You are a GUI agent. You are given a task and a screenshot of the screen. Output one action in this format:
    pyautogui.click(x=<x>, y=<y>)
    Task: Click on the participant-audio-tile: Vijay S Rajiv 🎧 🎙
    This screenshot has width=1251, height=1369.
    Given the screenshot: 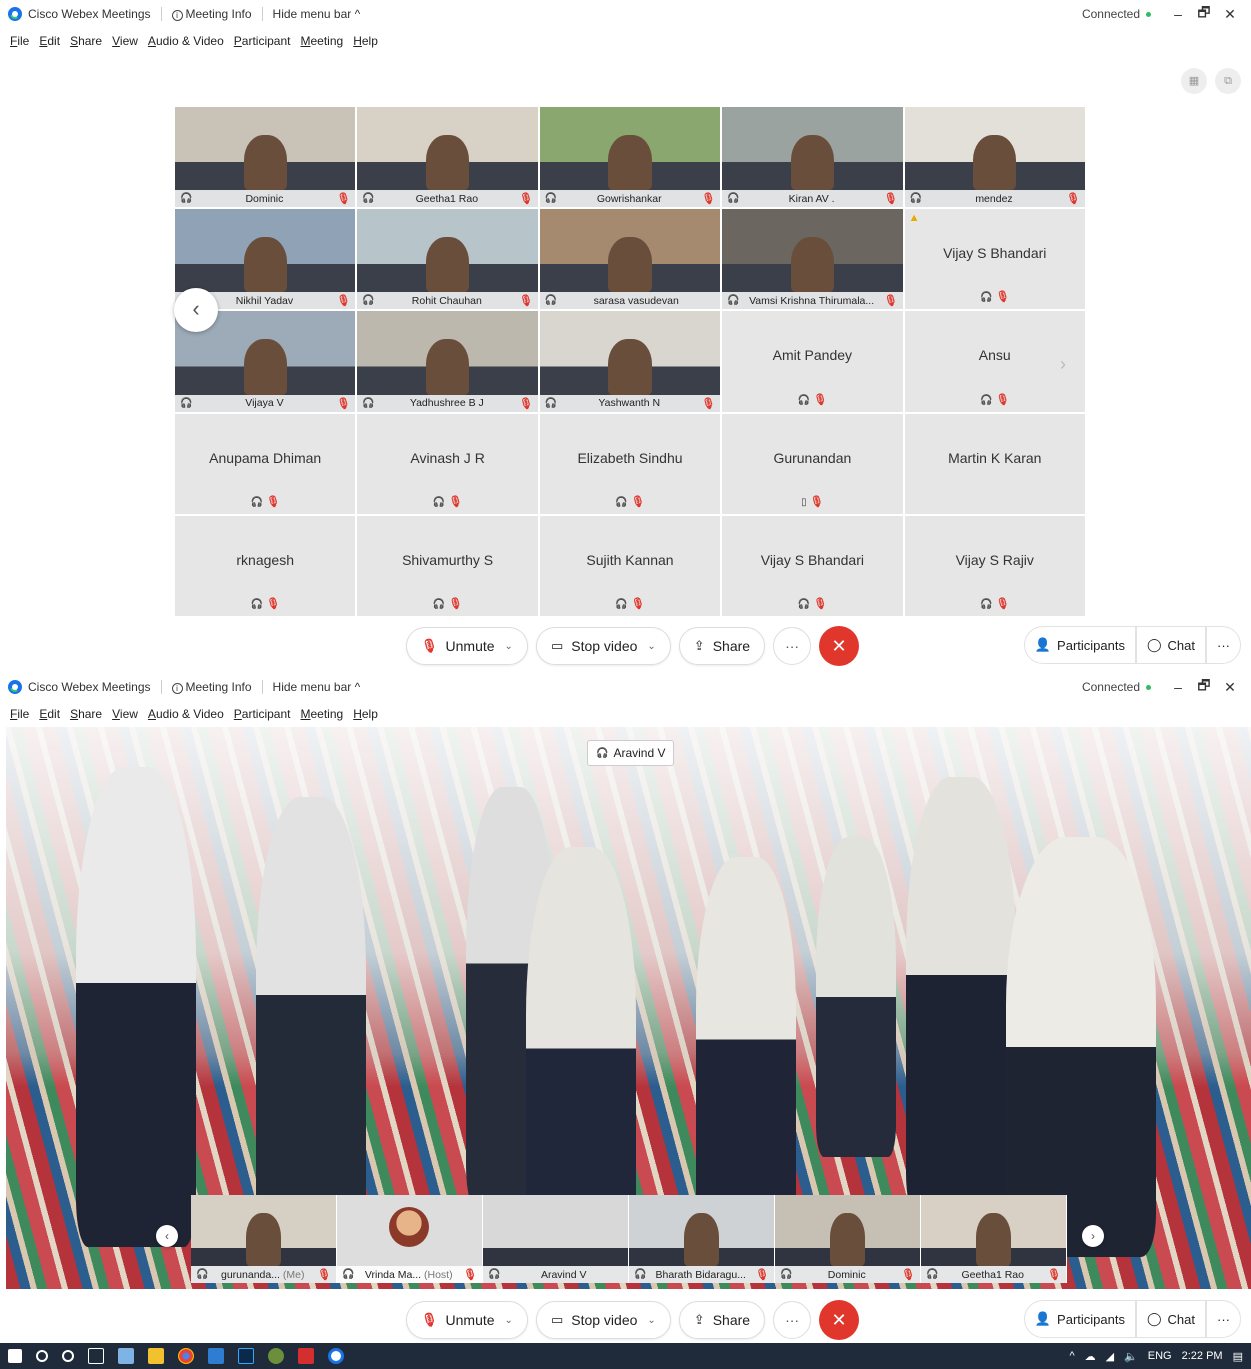 What is the action you would take?
    pyautogui.click(x=994, y=565)
    